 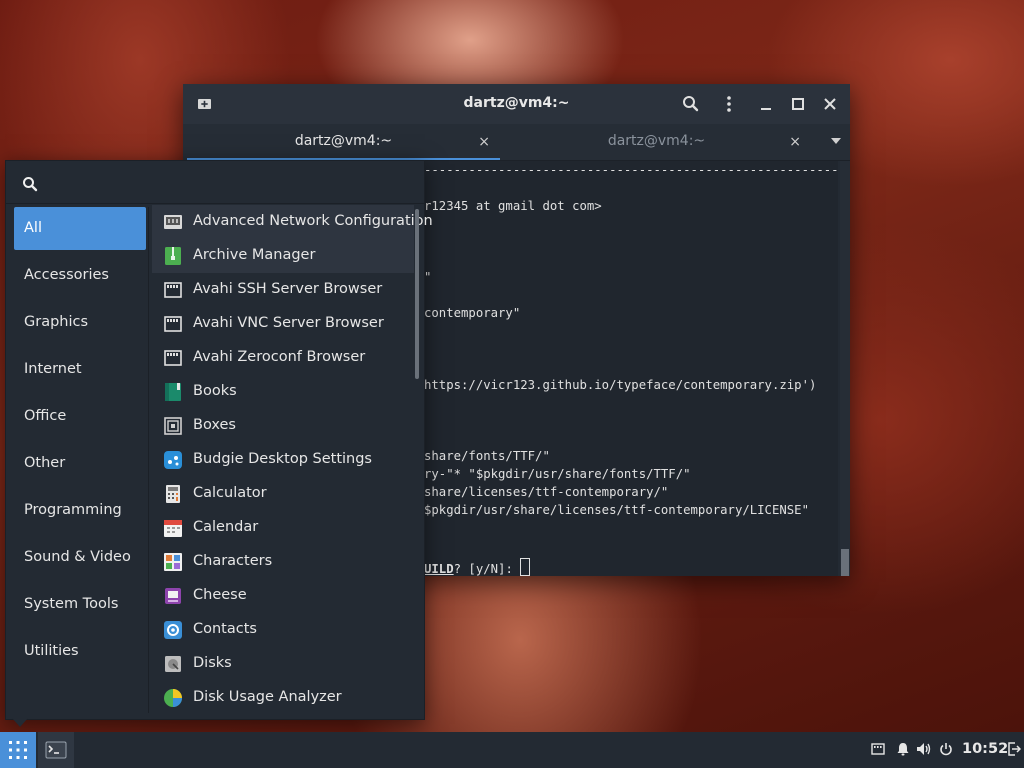 I want to click on menu-divider, so click(x=148, y=460).